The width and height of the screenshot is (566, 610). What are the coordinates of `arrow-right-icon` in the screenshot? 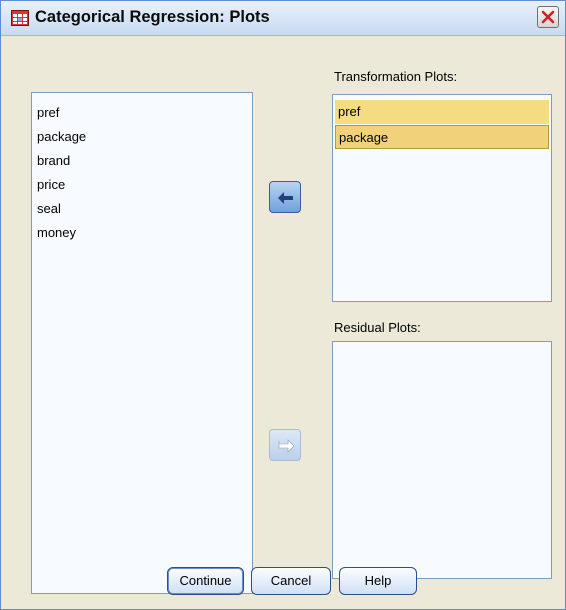 It's located at (286, 446).